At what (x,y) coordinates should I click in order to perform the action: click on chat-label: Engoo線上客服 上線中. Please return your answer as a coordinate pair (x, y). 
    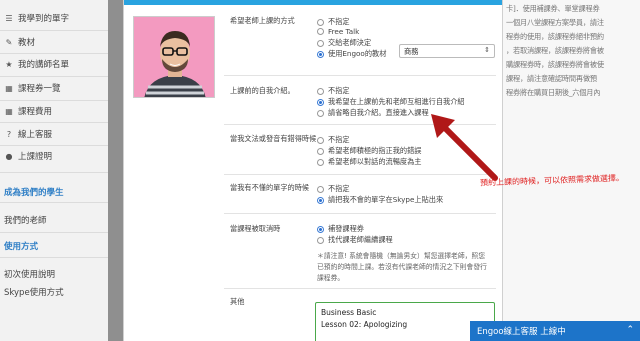
    Looking at the image, I should click on (521, 332).